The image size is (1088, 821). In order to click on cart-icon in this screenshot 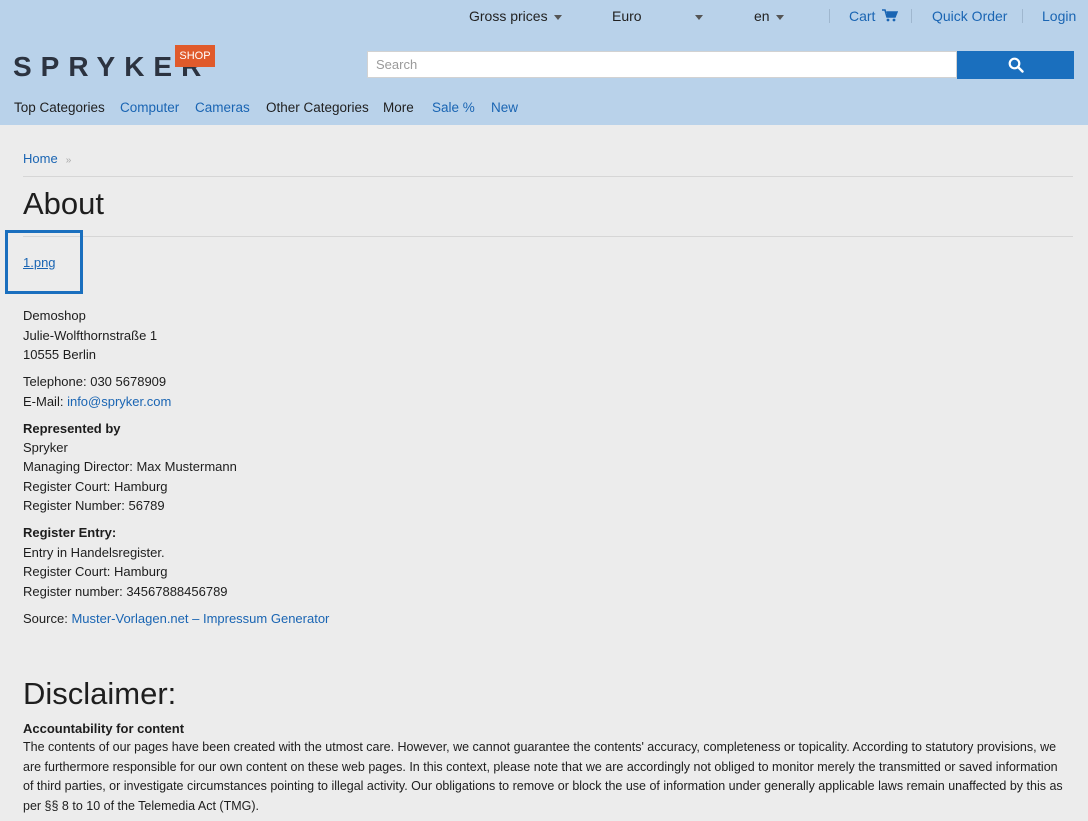, I will do `click(890, 15)`.